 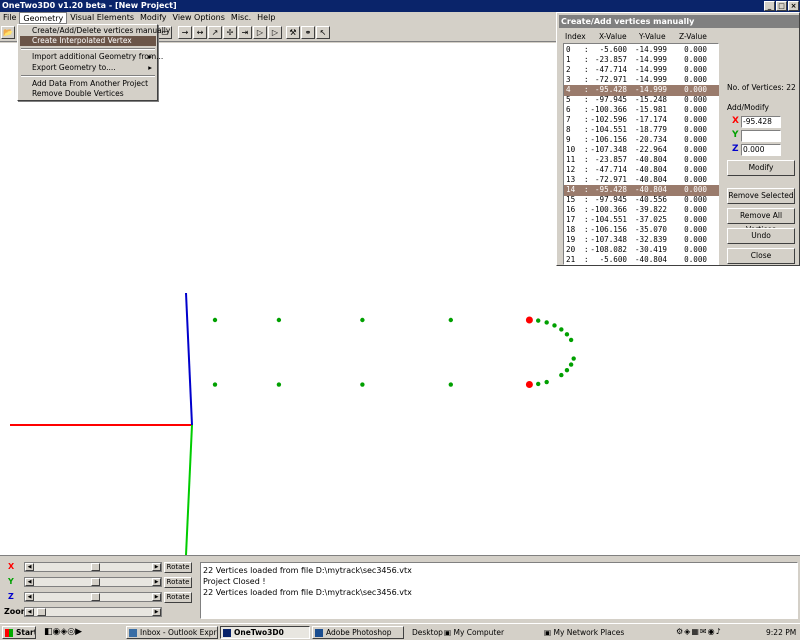 What do you see at coordinates (245, 32) in the screenshot?
I see `arrow-right-line-icon: ⇥` at bounding box center [245, 32].